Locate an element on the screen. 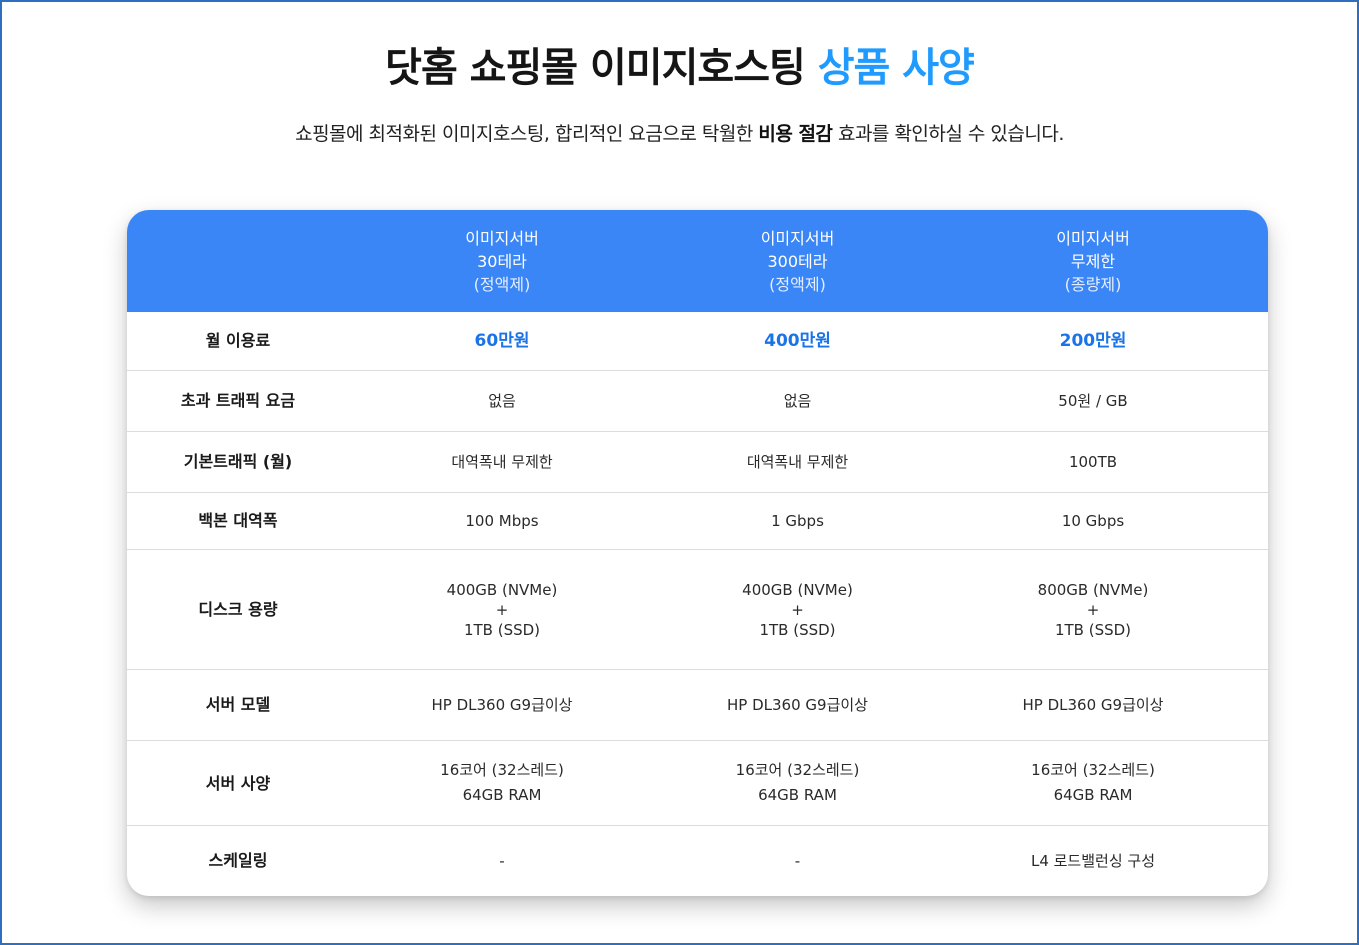 This screenshot has width=1359, height=945. row-label: 기본트래픽 (월) is located at coordinates (238, 461).